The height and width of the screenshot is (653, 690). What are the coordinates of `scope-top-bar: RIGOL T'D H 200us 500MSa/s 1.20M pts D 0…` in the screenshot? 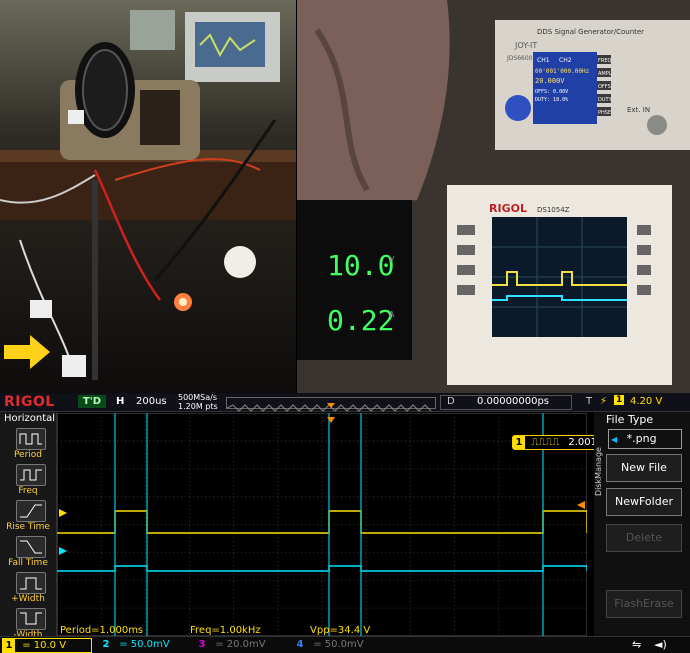 It's located at (345, 402).